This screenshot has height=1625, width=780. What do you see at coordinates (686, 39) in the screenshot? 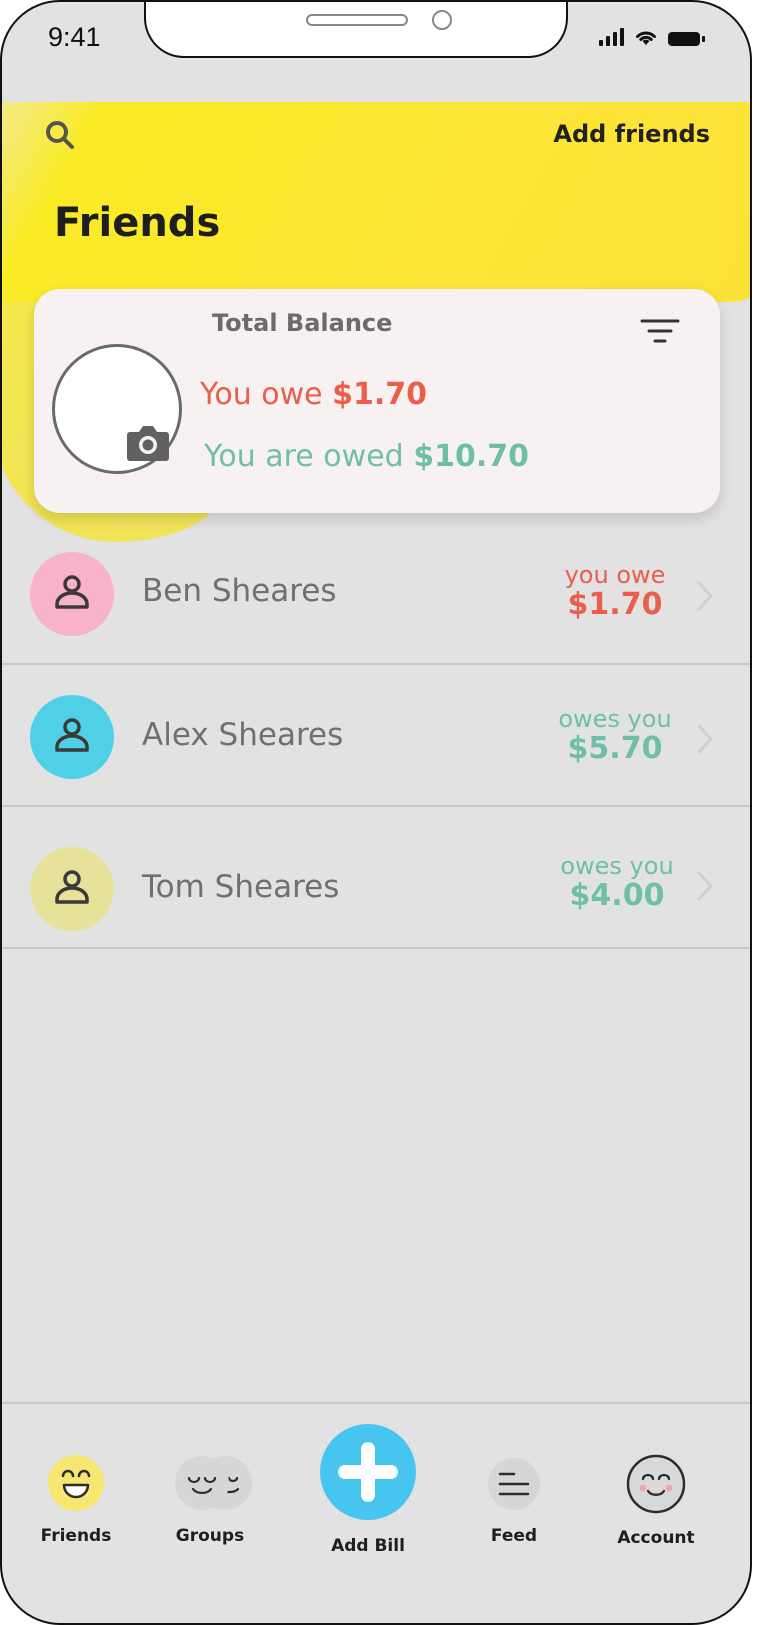
I see `battery-icon` at bounding box center [686, 39].